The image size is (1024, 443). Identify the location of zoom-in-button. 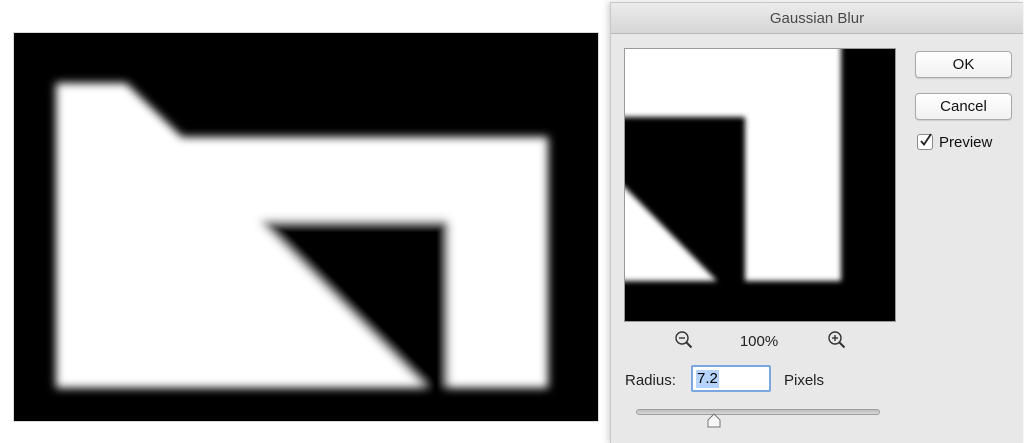
(837, 340).